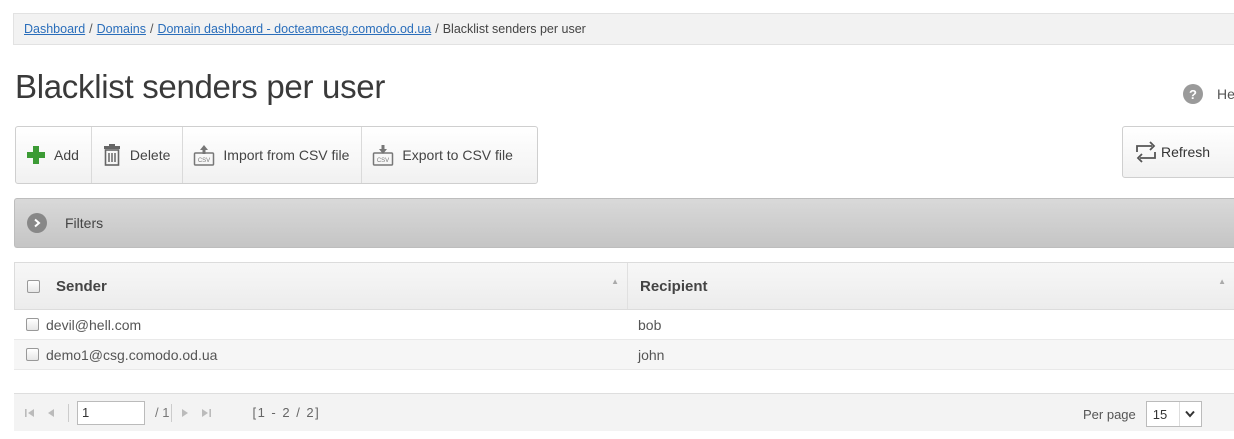 The height and width of the screenshot is (439, 1234). What do you see at coordinates (206, 413) in the screenshot?
I see `last-page-icon` at bounding box center [206, 413].